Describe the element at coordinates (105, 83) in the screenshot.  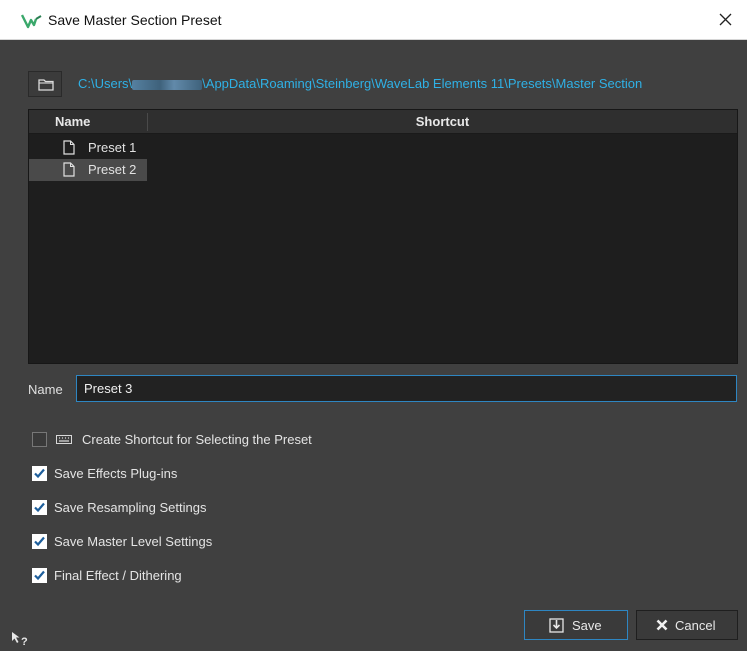
I see `path-prefix: C:\Users\` at that location.